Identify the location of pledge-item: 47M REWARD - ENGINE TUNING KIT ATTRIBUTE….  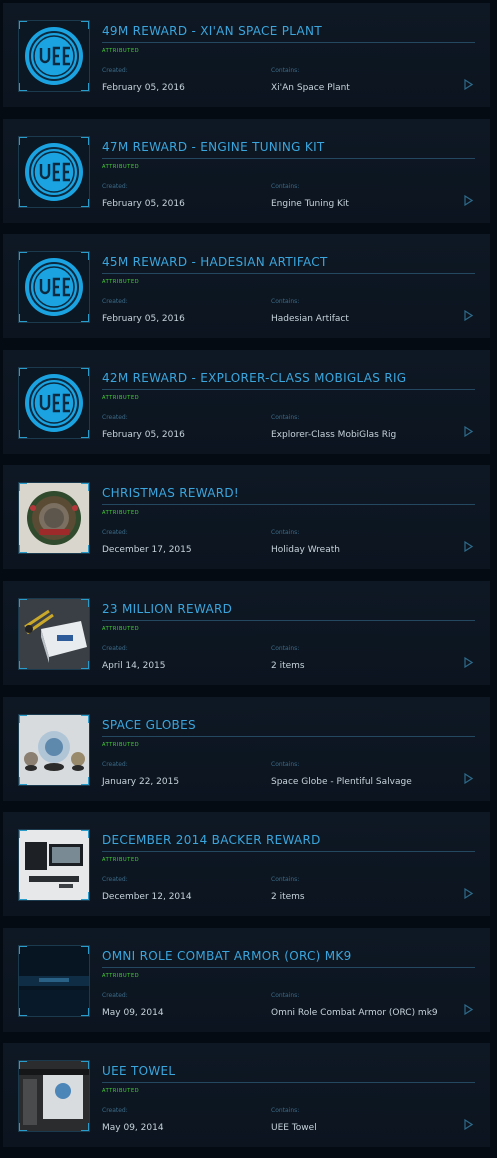
(246, 170).